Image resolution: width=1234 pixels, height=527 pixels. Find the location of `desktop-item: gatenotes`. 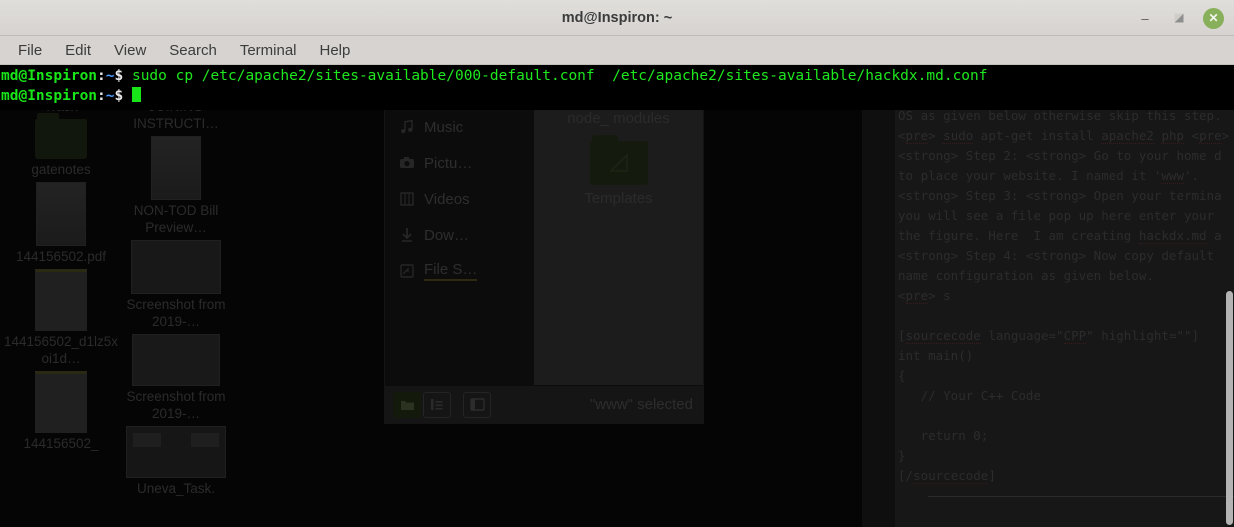

desktop-item: gatenotes is located at coordinates (61, 145).